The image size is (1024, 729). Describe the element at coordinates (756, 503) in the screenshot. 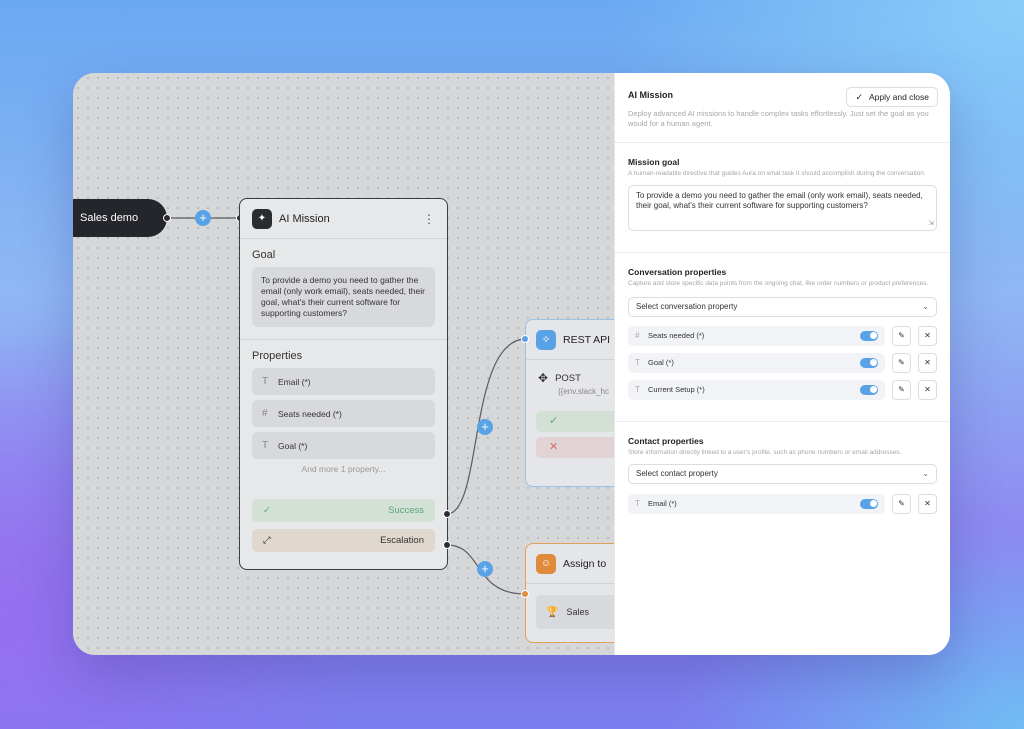

I see `property-pill: T Email (*)` at that location.